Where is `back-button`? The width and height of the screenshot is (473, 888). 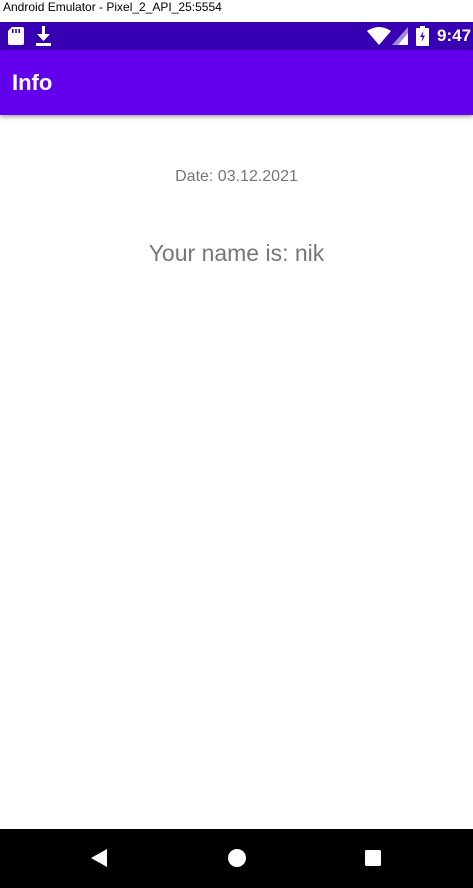 back-button is located at coordinates (99, 858).